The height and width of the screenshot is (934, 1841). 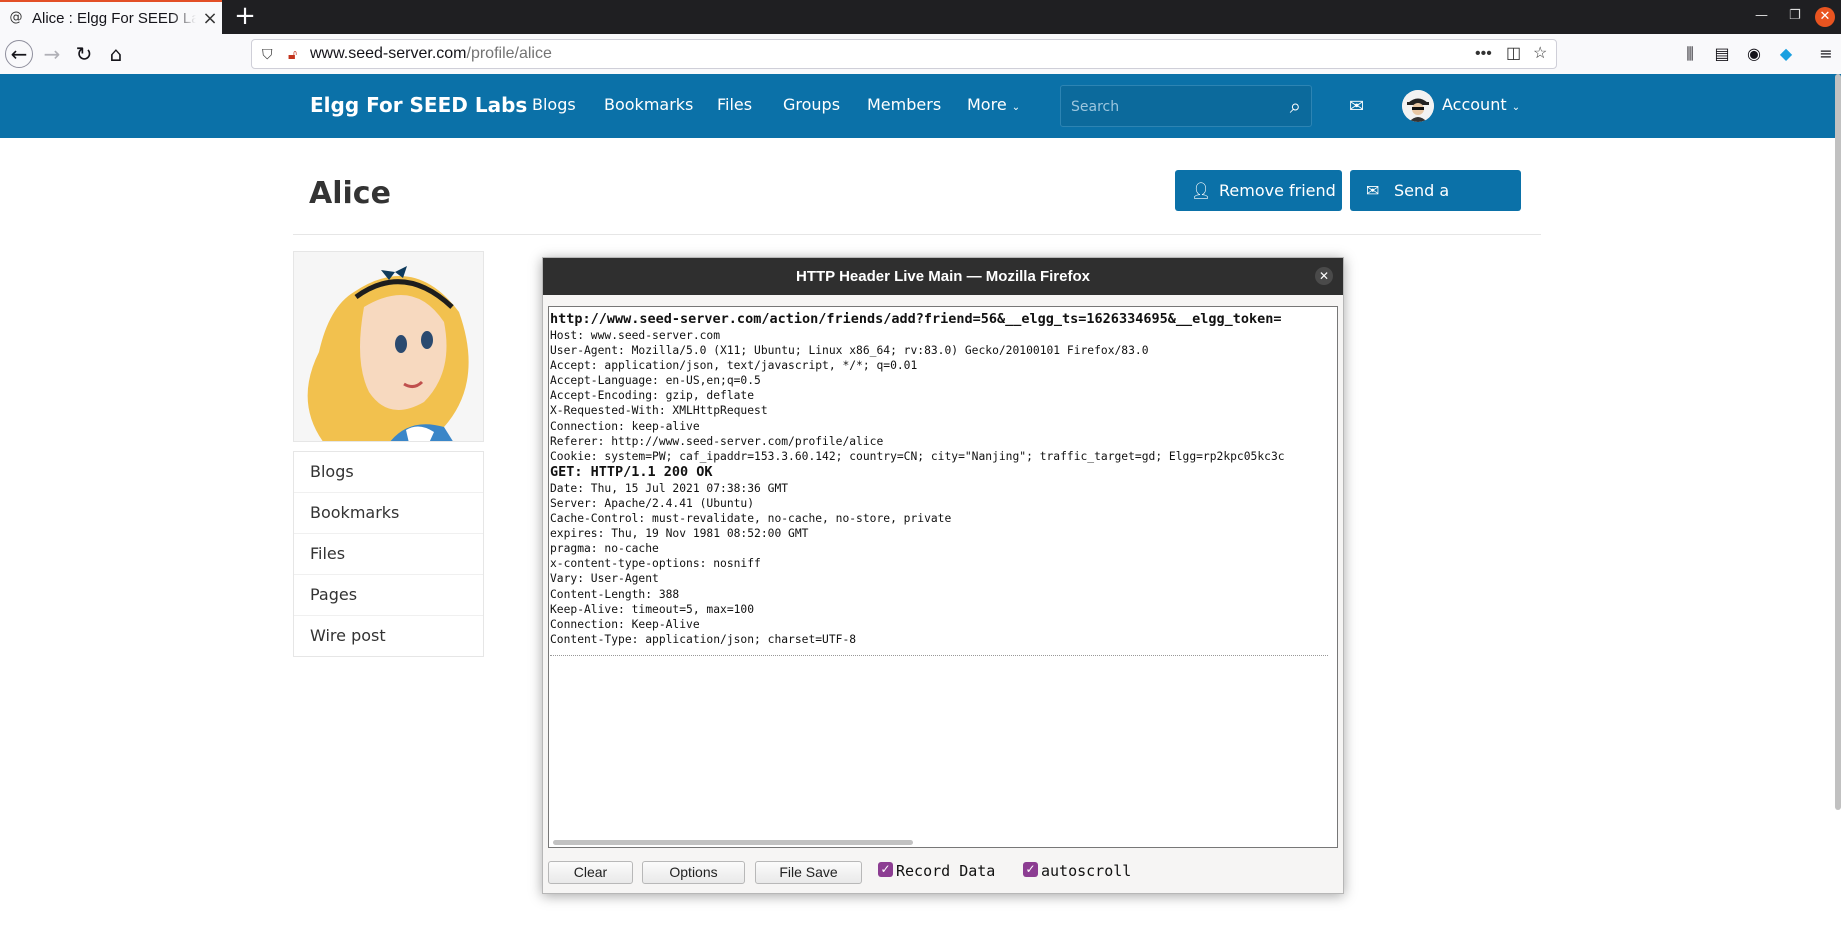 What do you see at coordinates (1838, 442) in the screenshot?
I see `page-scrollbar` at bounding box center [1838, 442].